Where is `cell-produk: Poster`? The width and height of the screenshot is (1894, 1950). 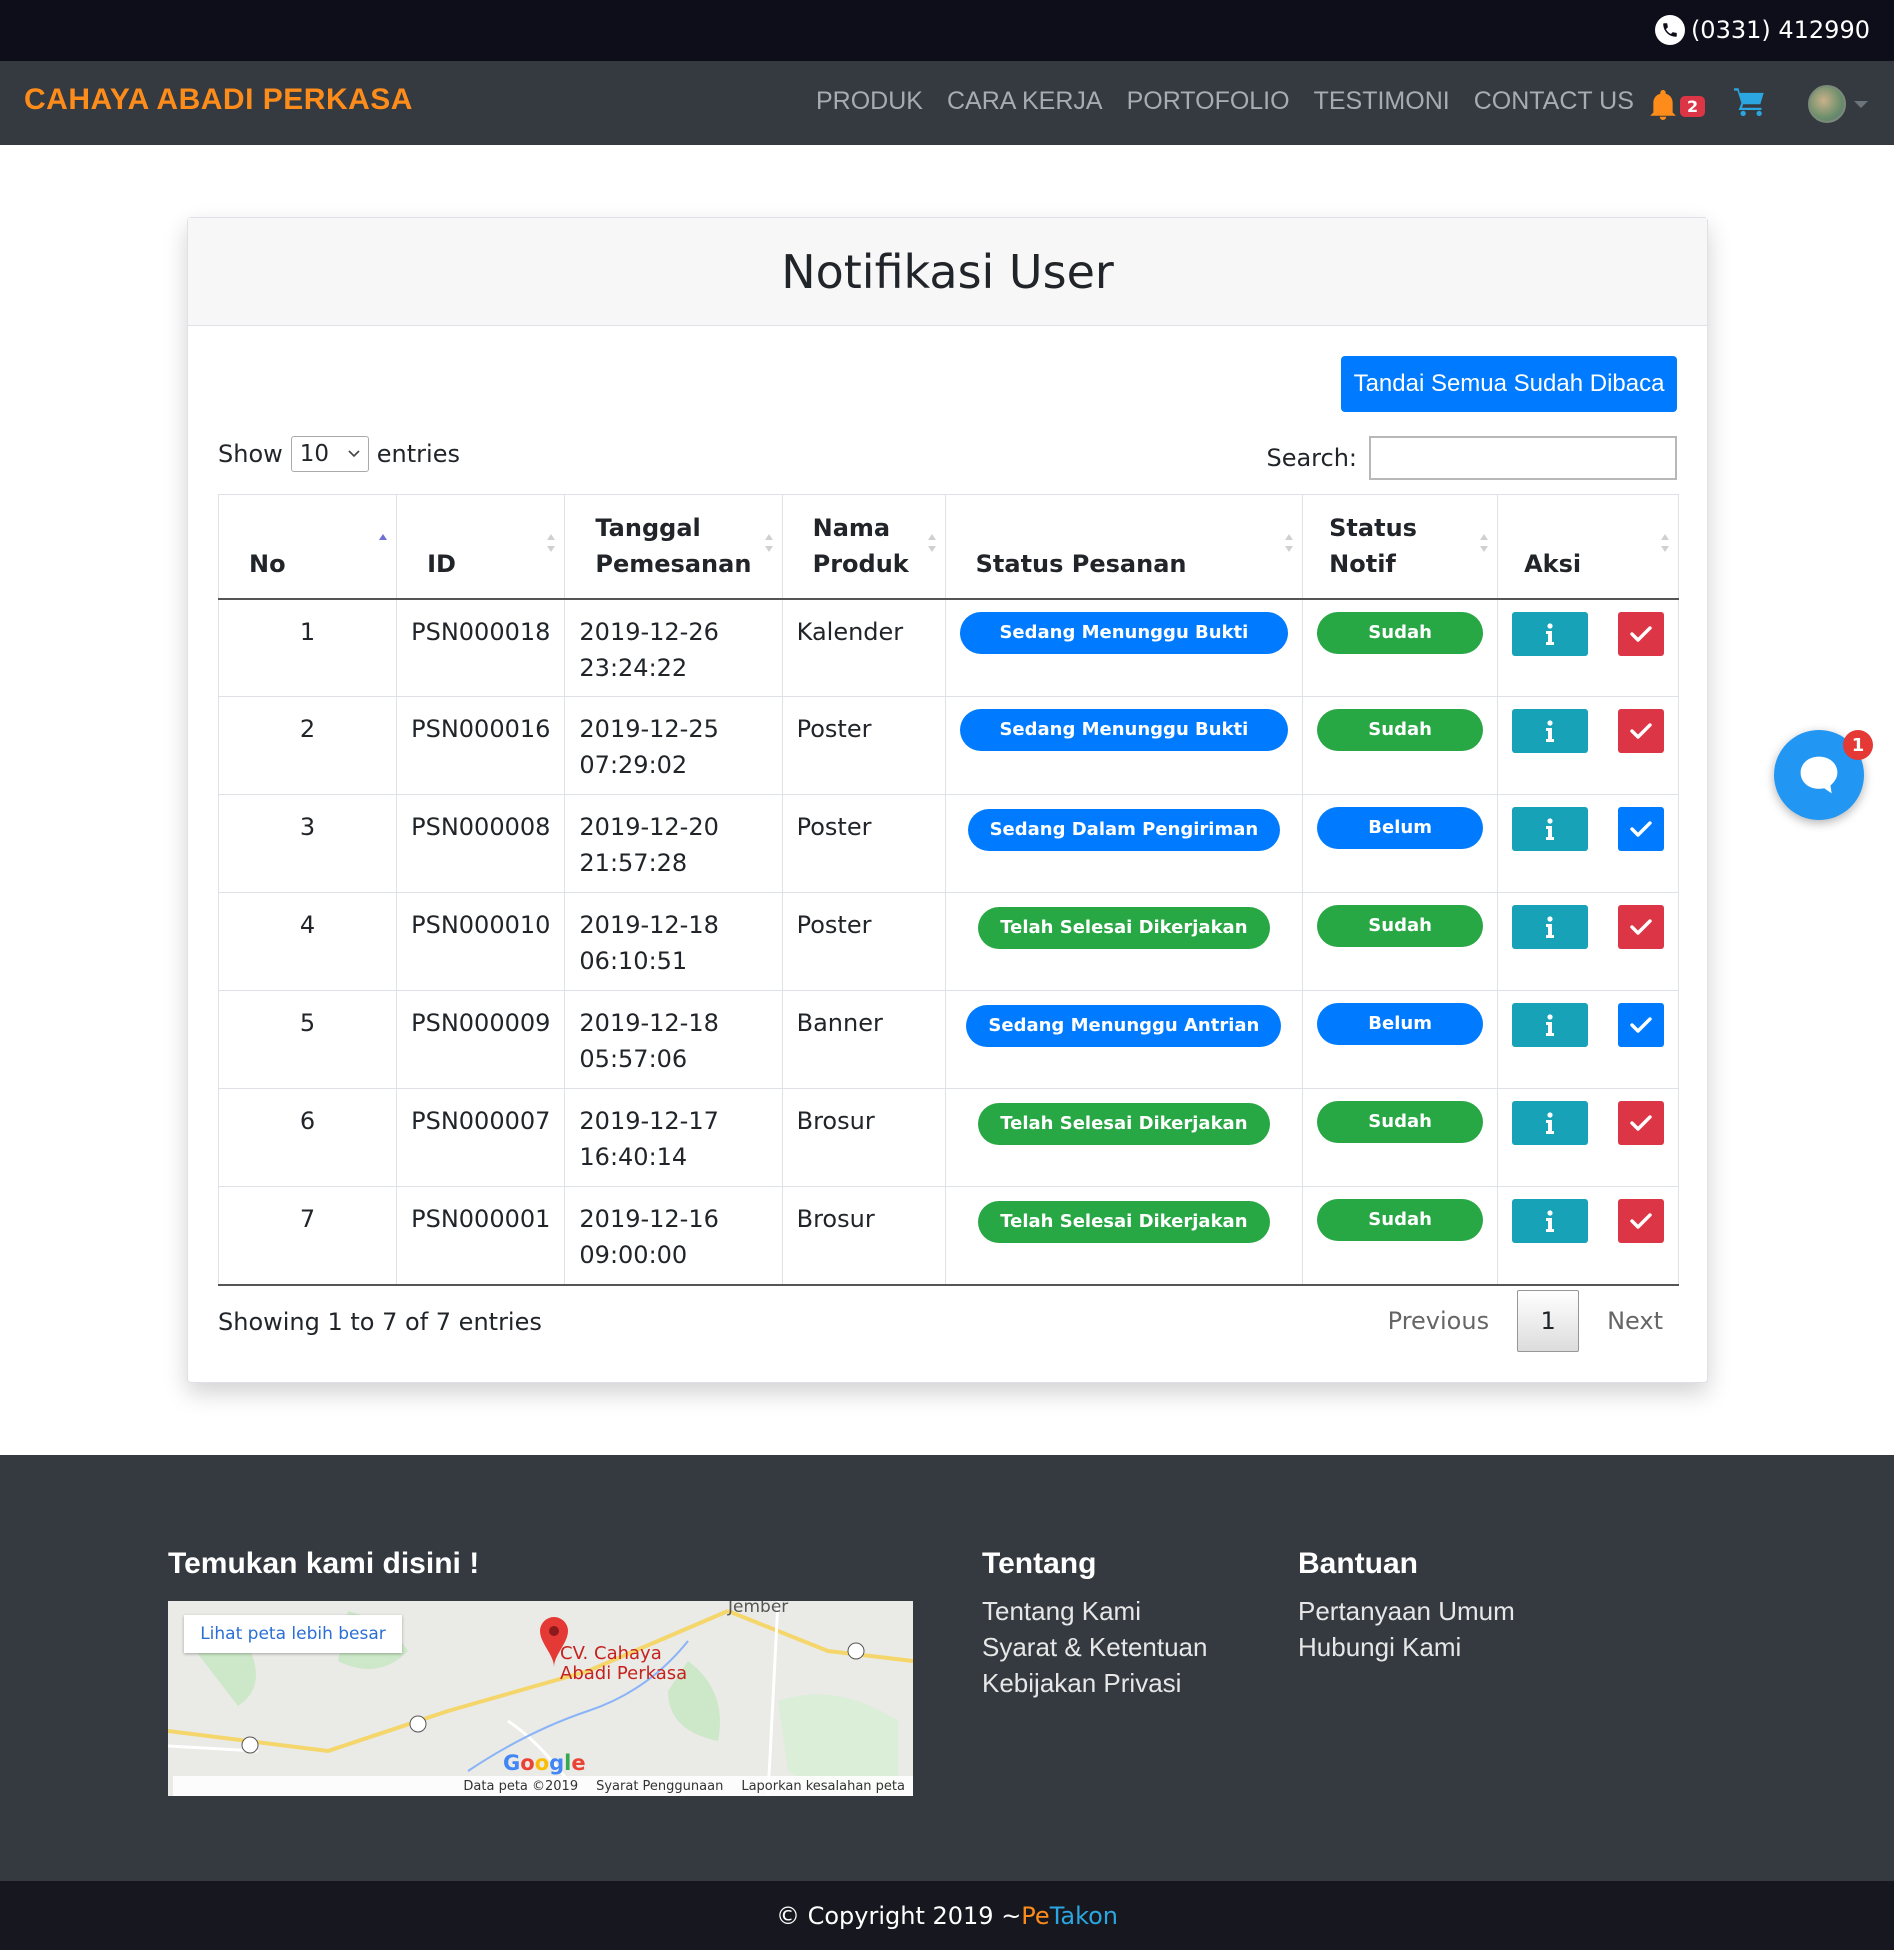
cell-produk: Poster is located at coordinates (863, 941).